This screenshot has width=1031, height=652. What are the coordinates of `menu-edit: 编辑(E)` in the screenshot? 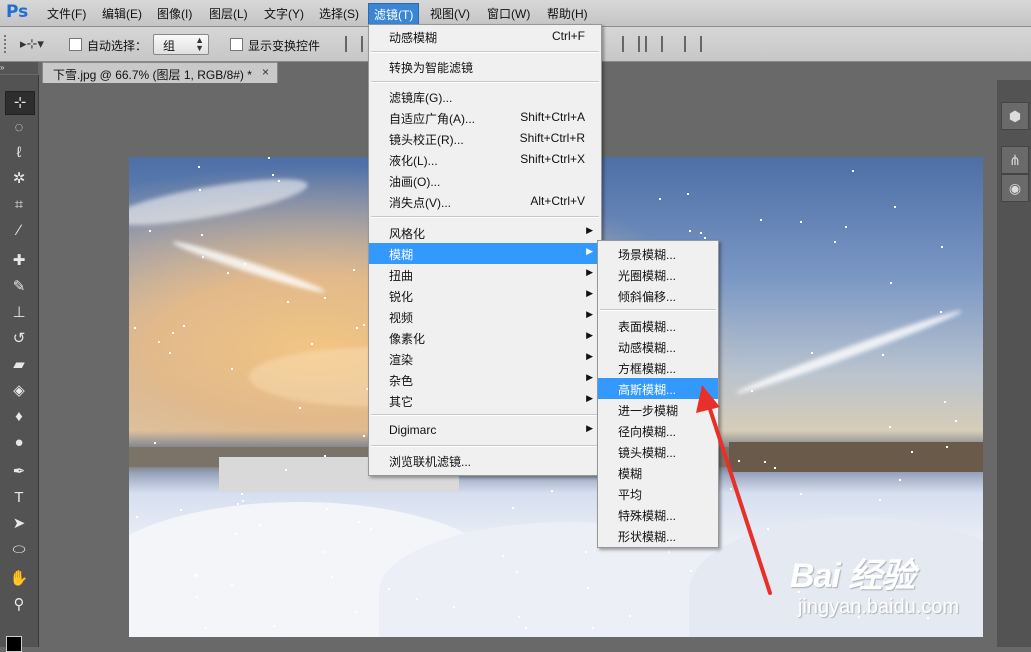 It's located at (122, 13).